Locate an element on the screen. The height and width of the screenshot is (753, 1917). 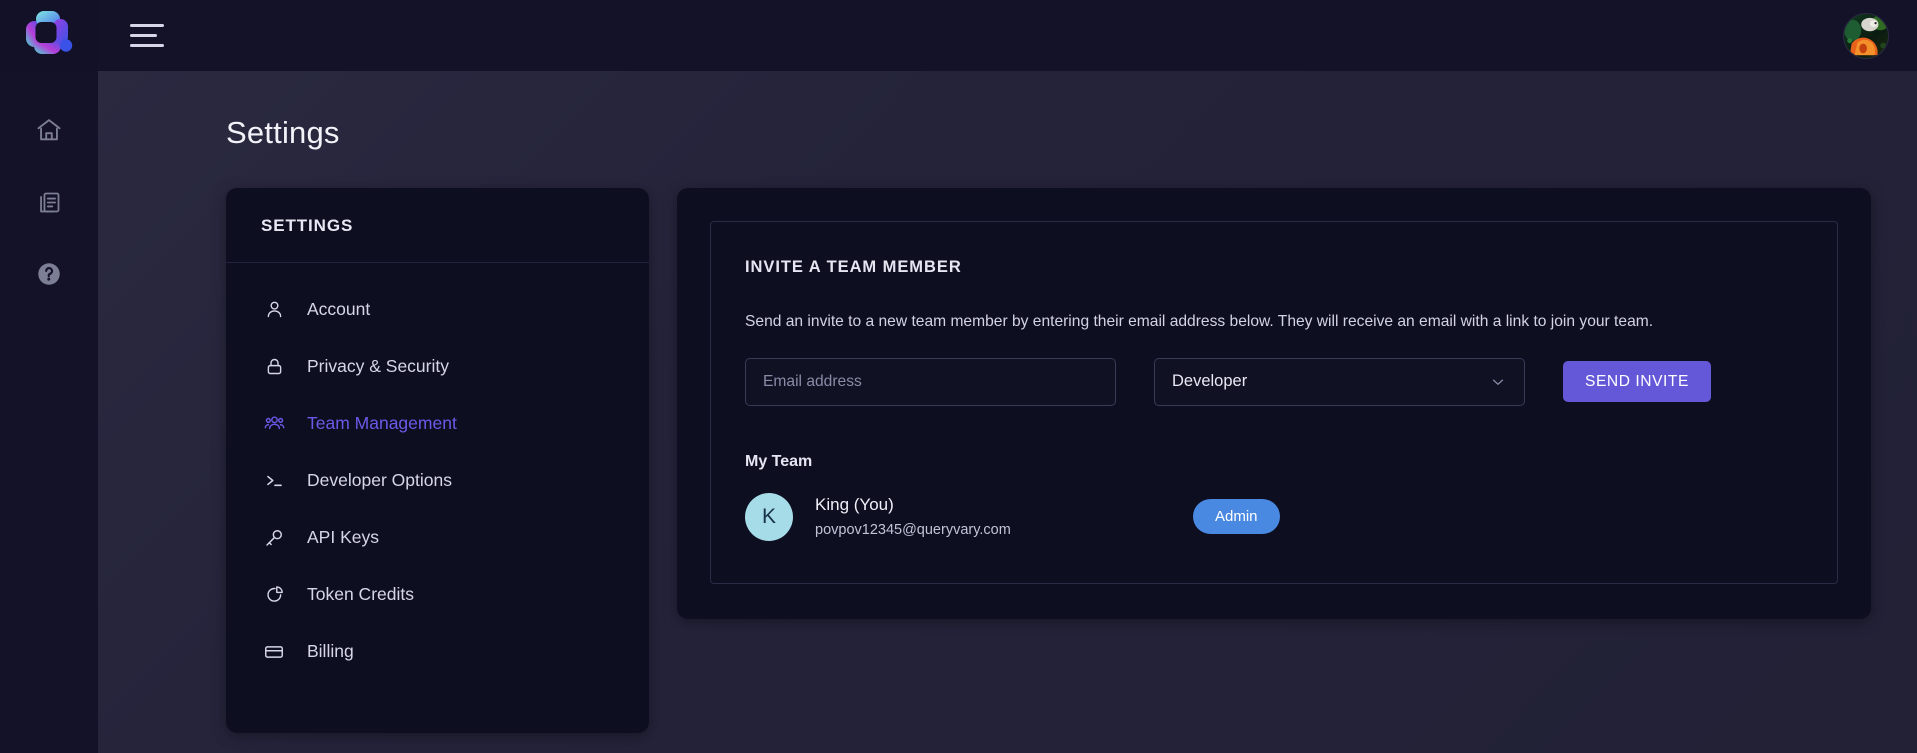
rail-item-home is located at coordinates (49, 130).